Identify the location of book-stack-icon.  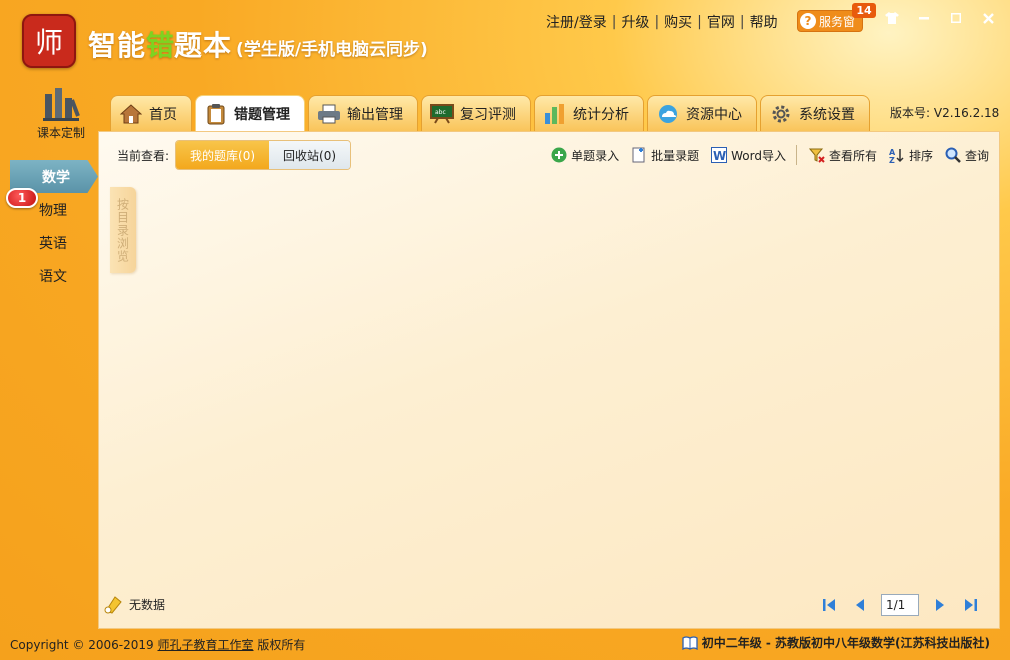
(61, 104).